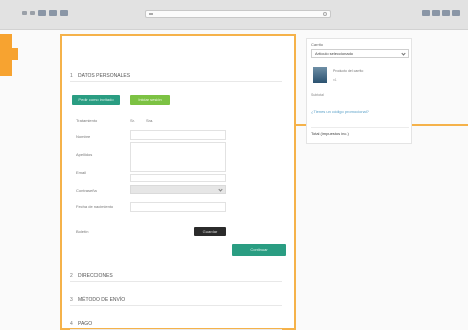 The image size is (468, 330). I want to click on browser-chrome, so click(234, 15).